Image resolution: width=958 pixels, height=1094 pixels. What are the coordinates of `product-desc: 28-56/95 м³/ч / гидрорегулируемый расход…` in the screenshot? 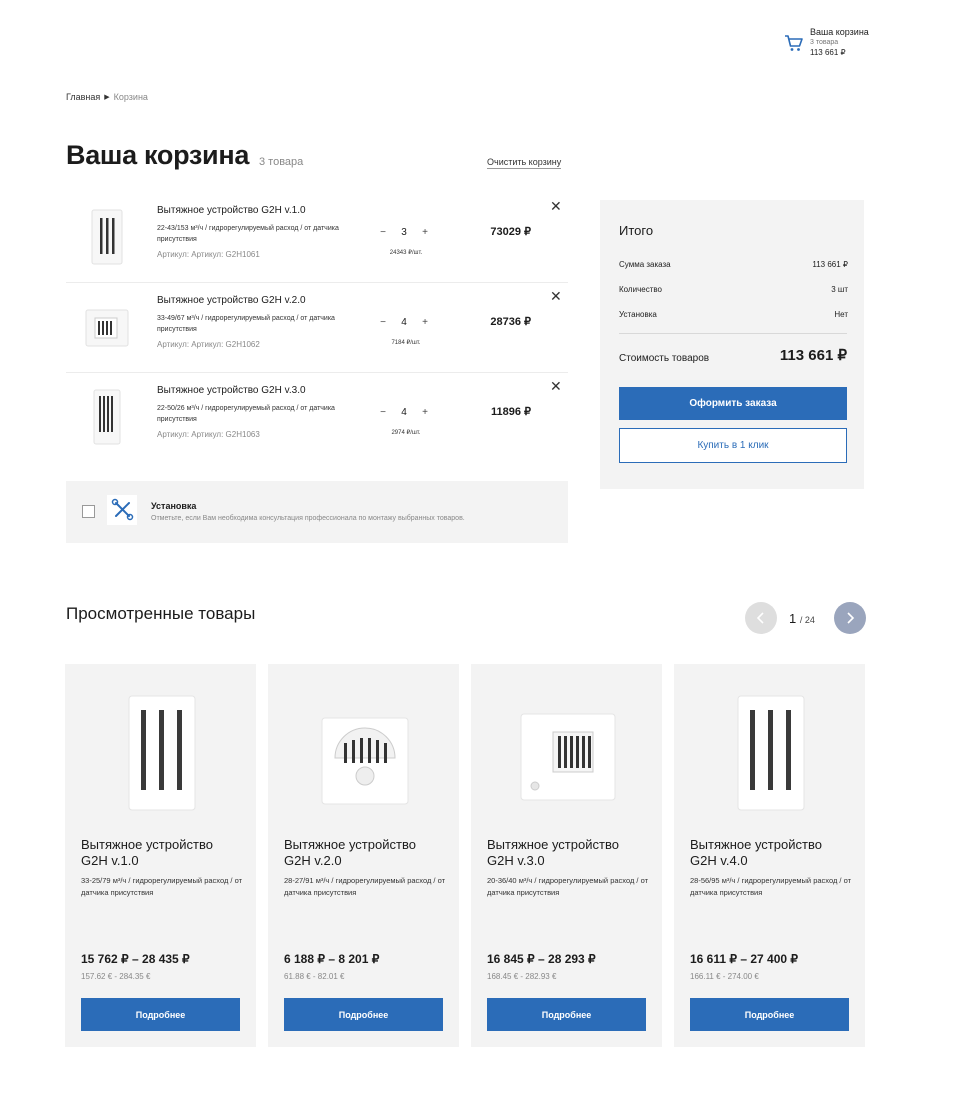 It's located at (771, 886).